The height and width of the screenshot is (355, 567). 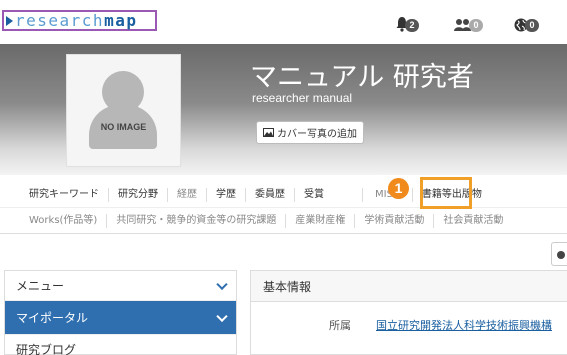 I want to click on affiliation-label: 所属, so click(x=340, y=325).